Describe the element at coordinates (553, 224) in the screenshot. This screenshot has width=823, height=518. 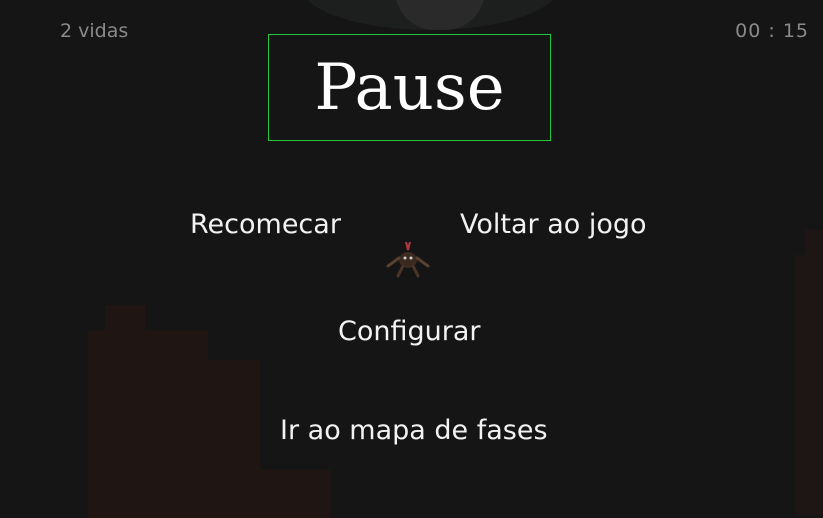
I see `resume-button: Voltar ao jogo` at that location.